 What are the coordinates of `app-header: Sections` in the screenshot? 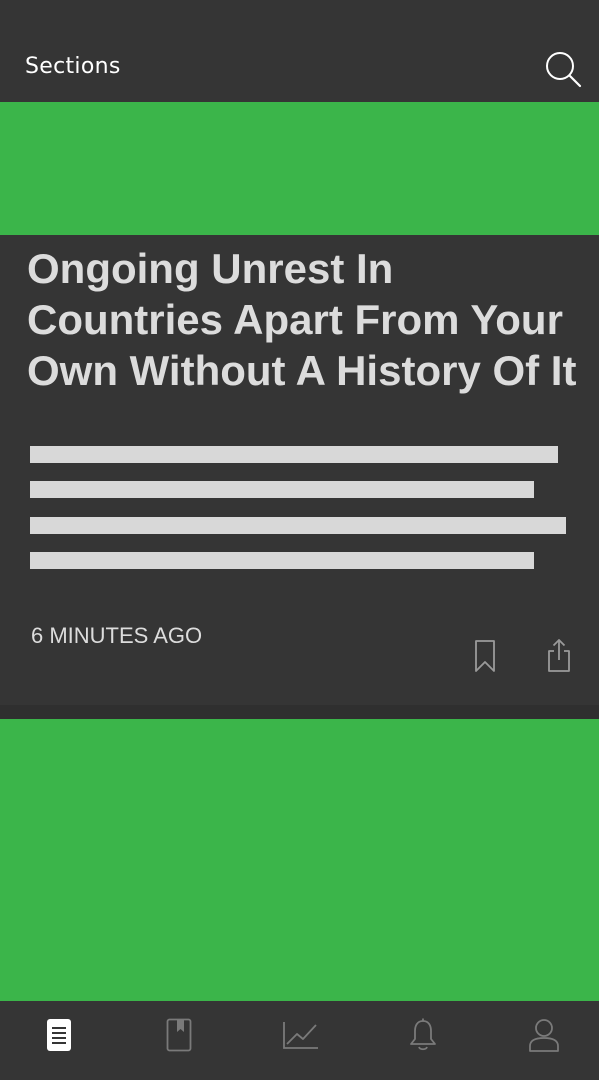 It's located at (299, 51).